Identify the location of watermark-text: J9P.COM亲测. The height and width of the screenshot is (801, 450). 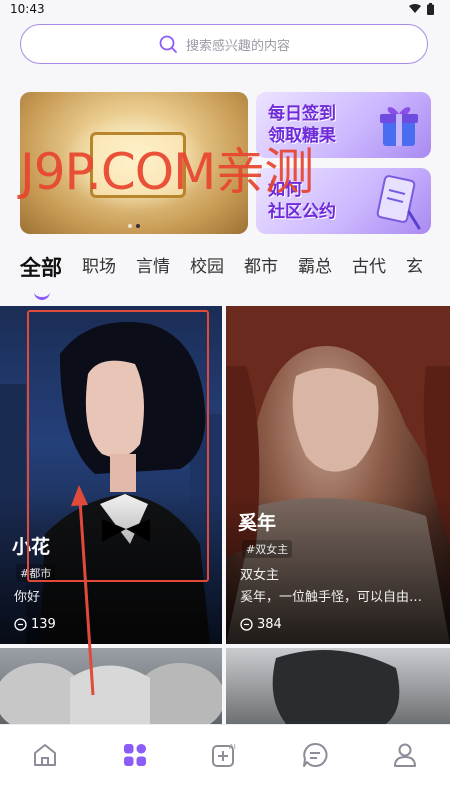
(167, 172).